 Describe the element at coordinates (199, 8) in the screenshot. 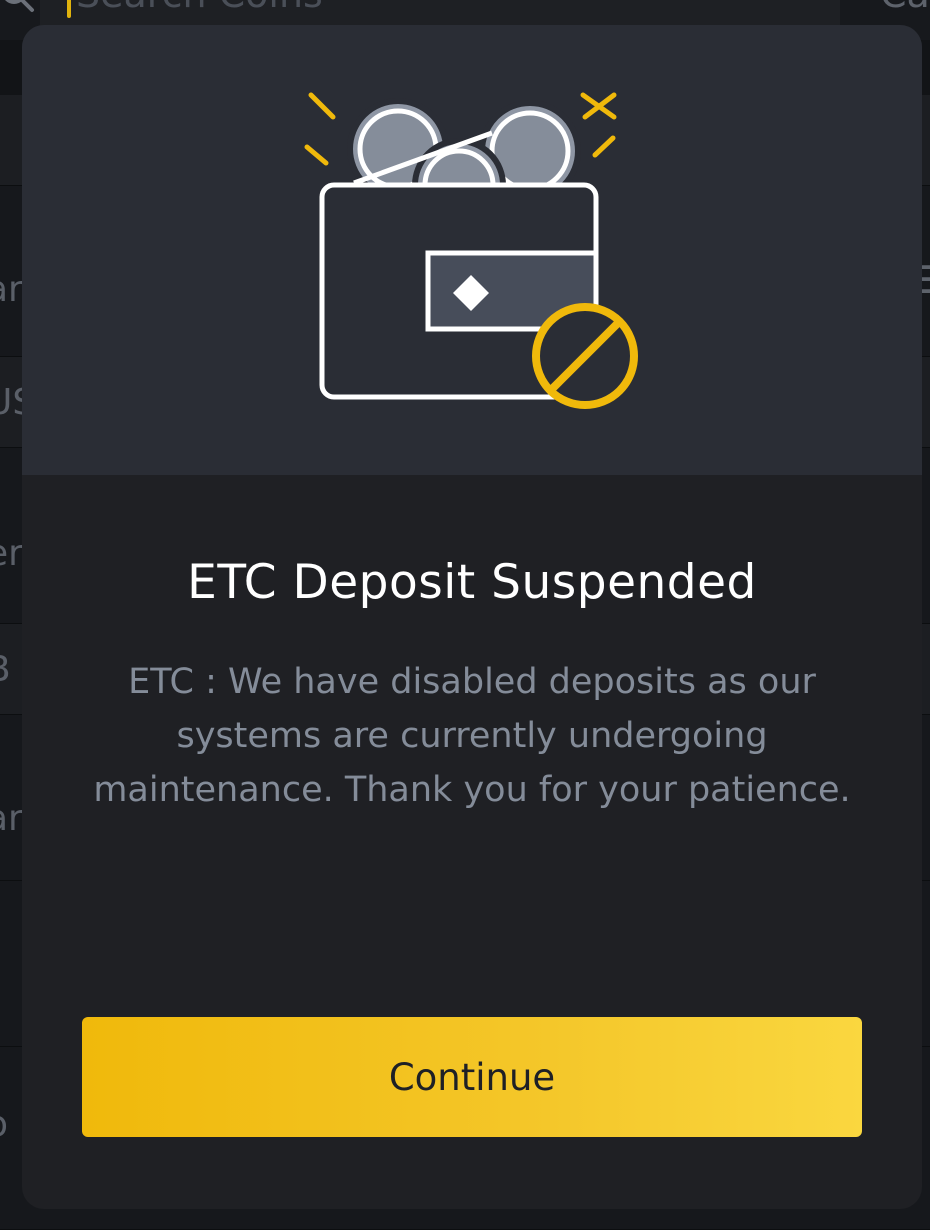

I see `search-placeholder: Search Coins` at that location.